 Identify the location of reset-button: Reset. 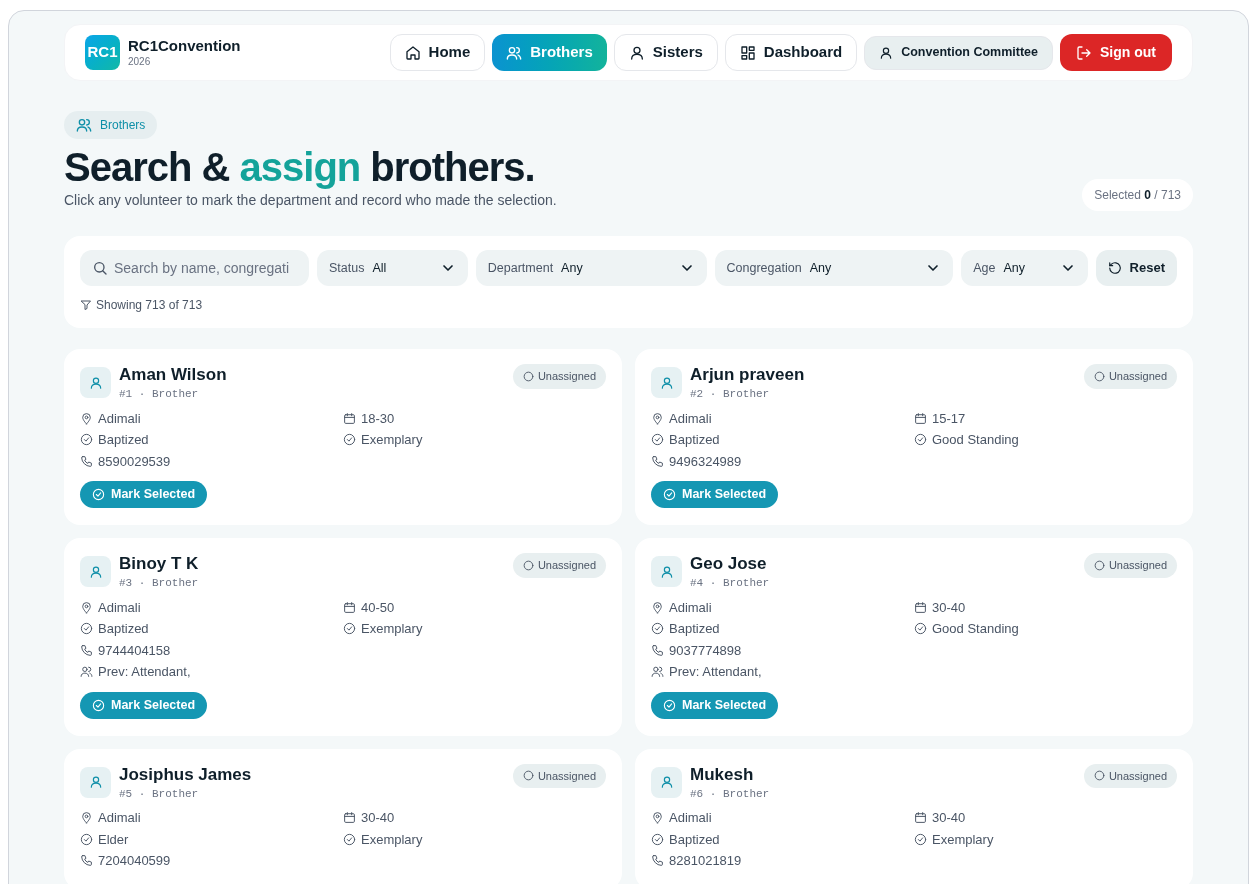
(1136, 268).